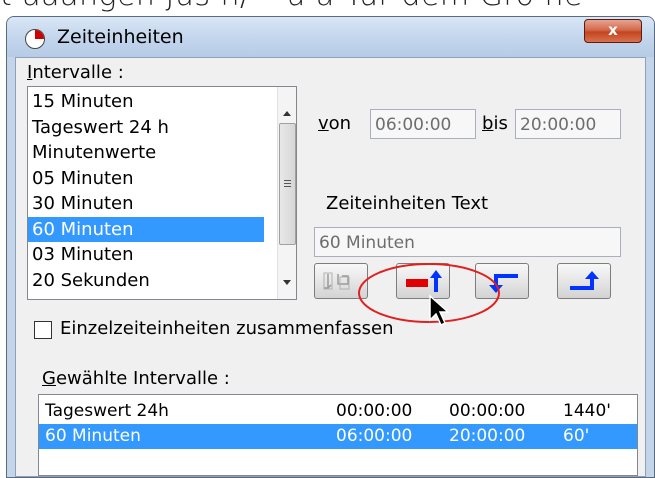 The height and width of the screenshot is (478, 655). I want to click on combine-checkbox, so click(43, 330).